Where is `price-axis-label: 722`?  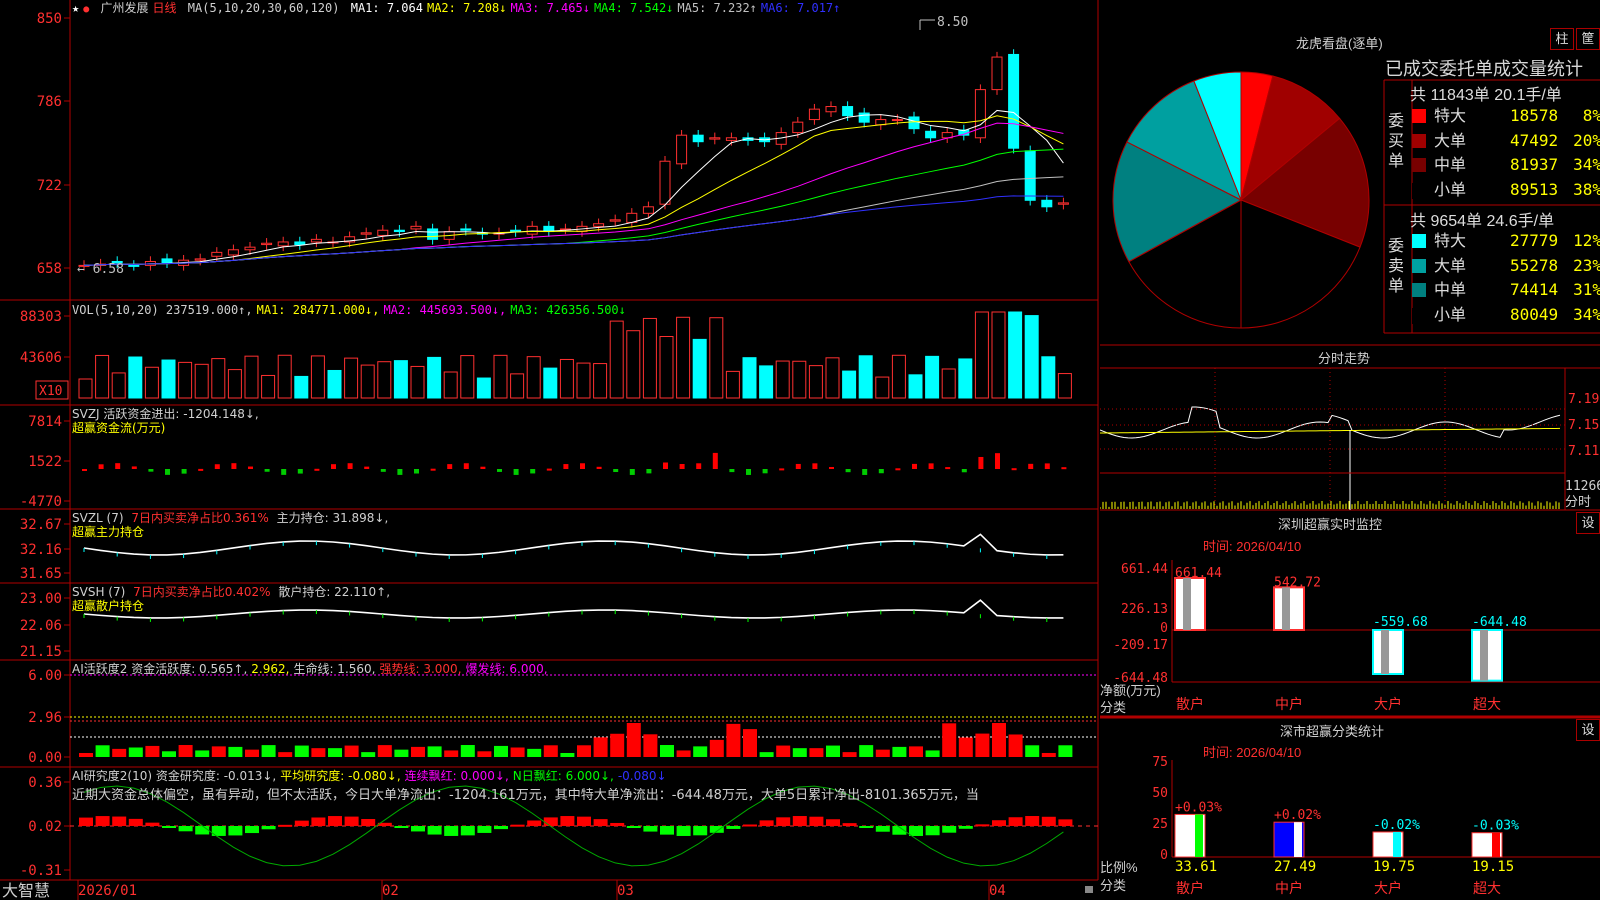
price-axis-label: 722 is located at coordinates (49, 186).